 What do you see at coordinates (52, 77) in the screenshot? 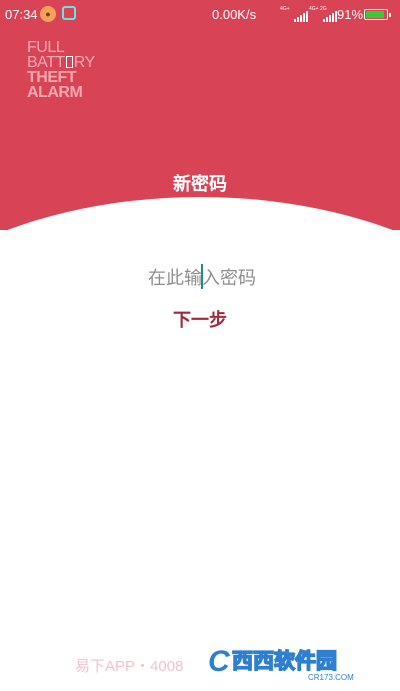
I see `logo-line-theft: THEFT` at bounding box center [52, 77].